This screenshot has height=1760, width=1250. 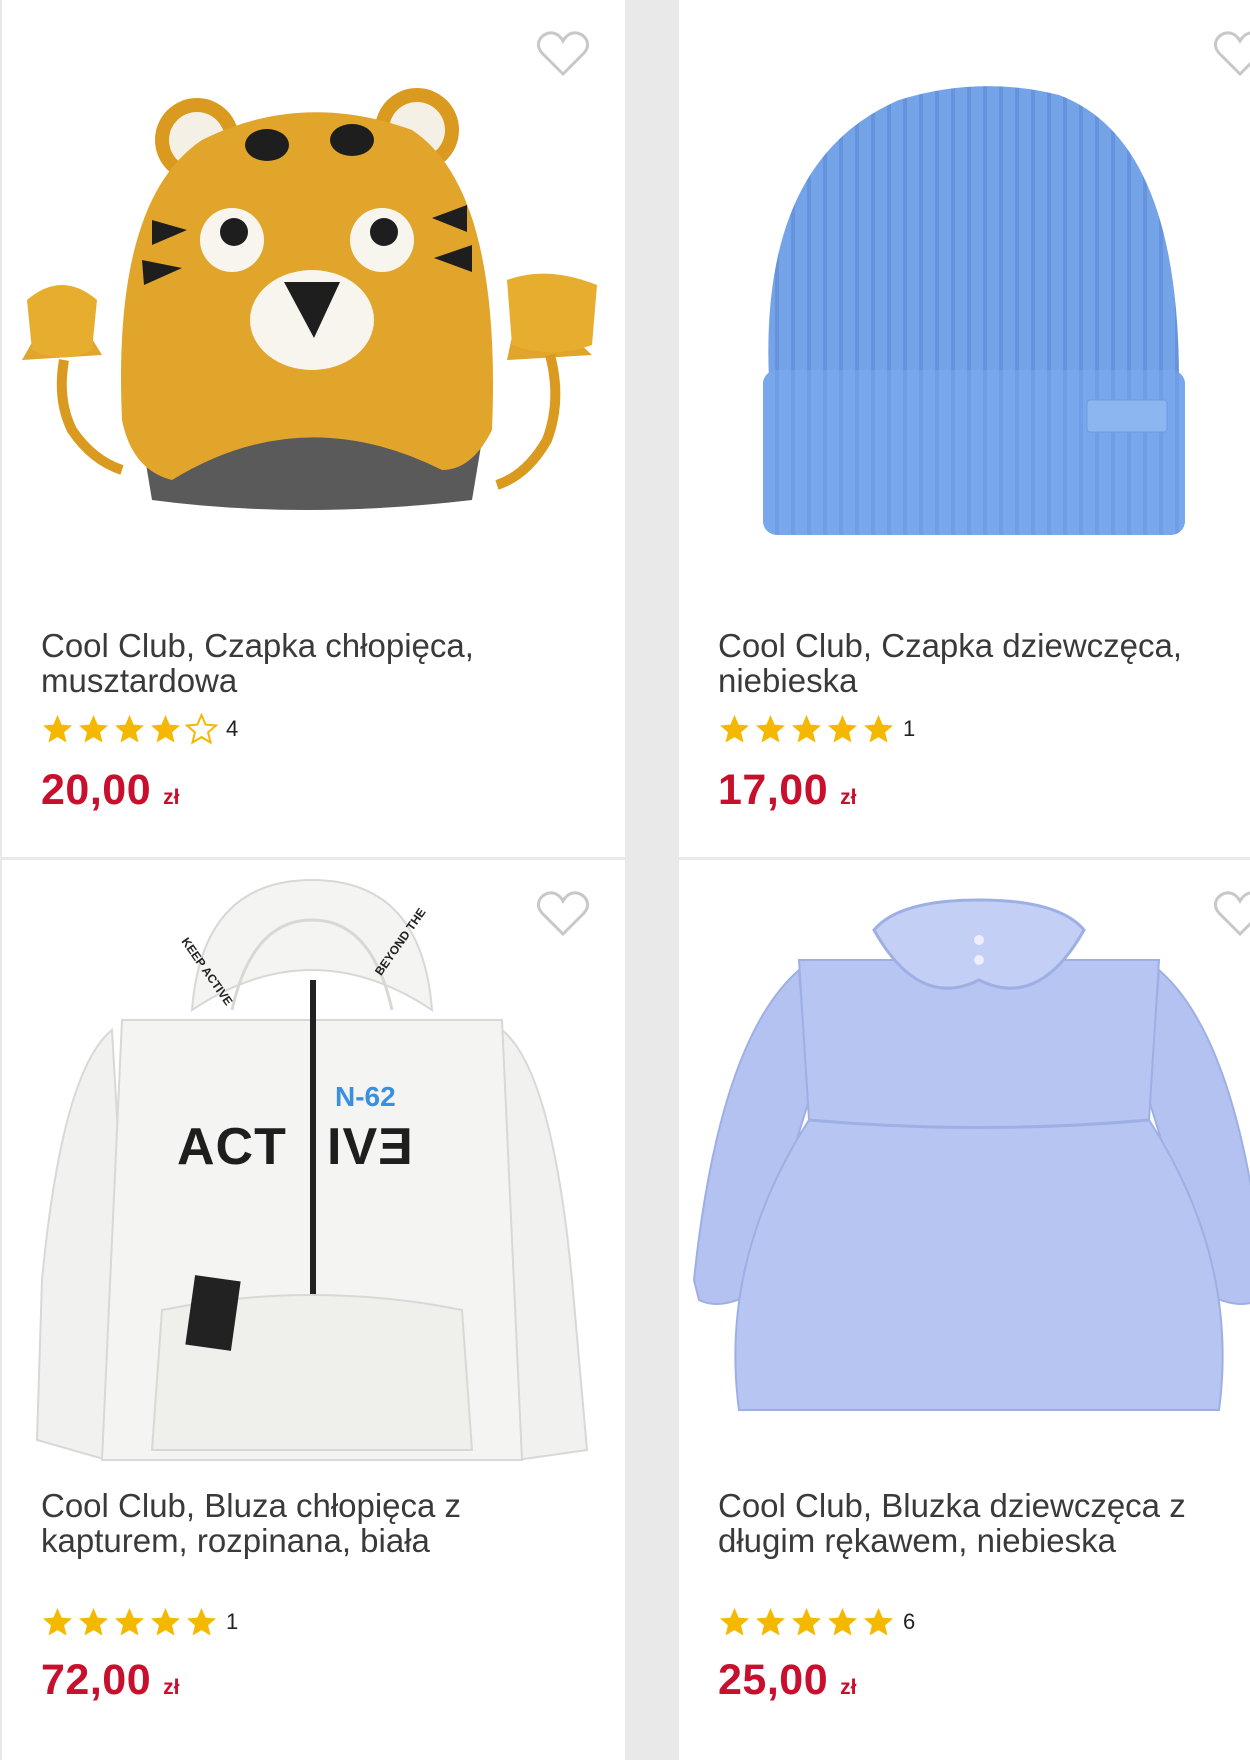 What do you see at coordinates (322, 1133) in the screenshot?
I see `hoodie-print: ACT IVƎ N-62` at bounding box center [322, 1133].